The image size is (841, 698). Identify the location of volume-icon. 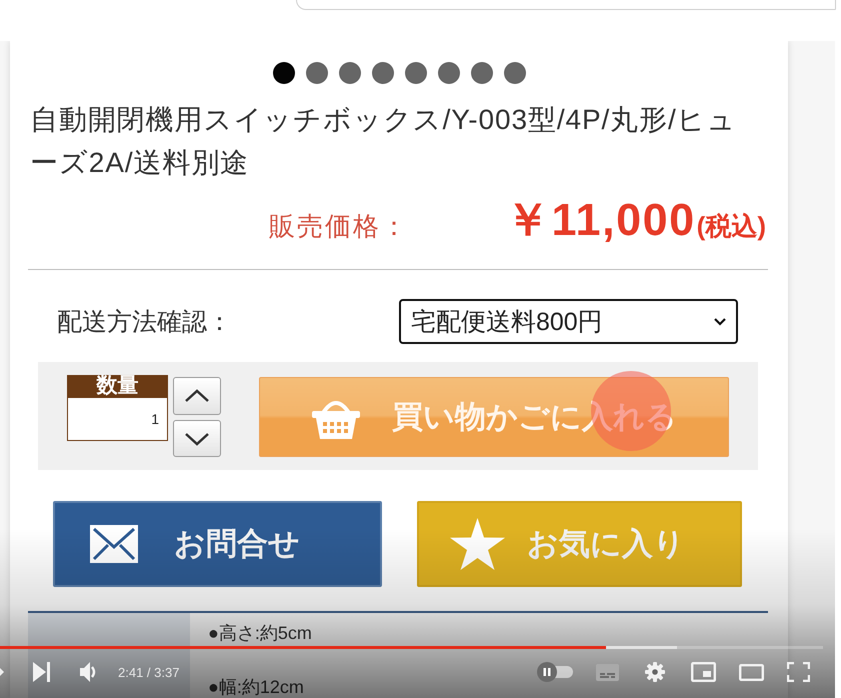
(89, 672).